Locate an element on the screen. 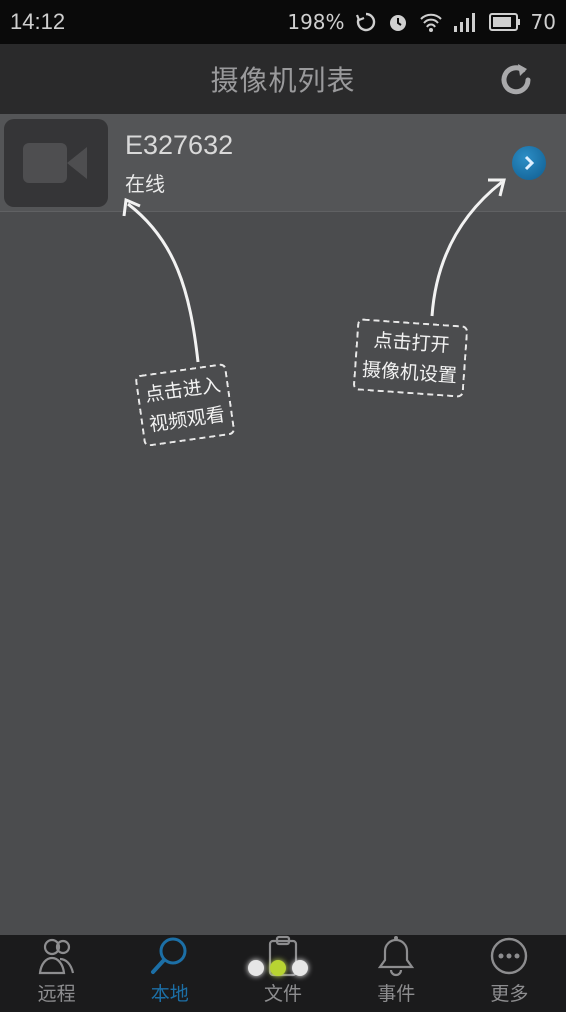  tab-remote: 远程 is located at coordinates (56, 973).